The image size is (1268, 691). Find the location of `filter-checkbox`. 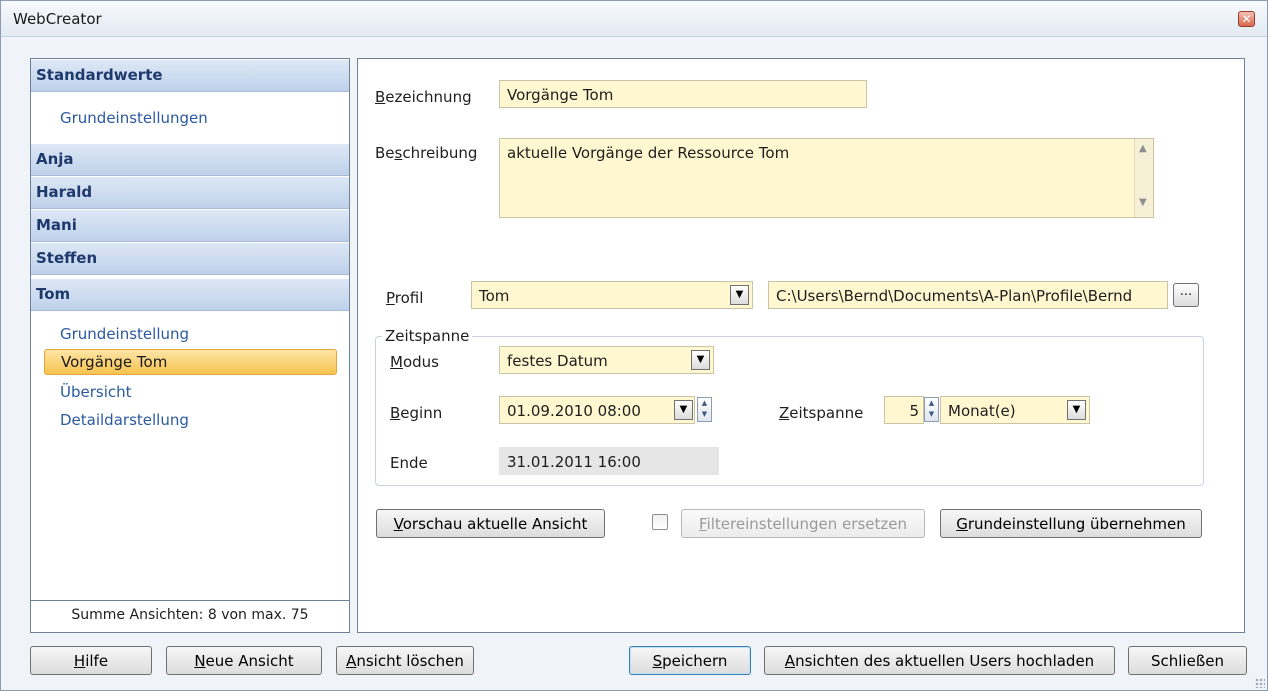

filter-checkbox is located at coordinates (660, 522).